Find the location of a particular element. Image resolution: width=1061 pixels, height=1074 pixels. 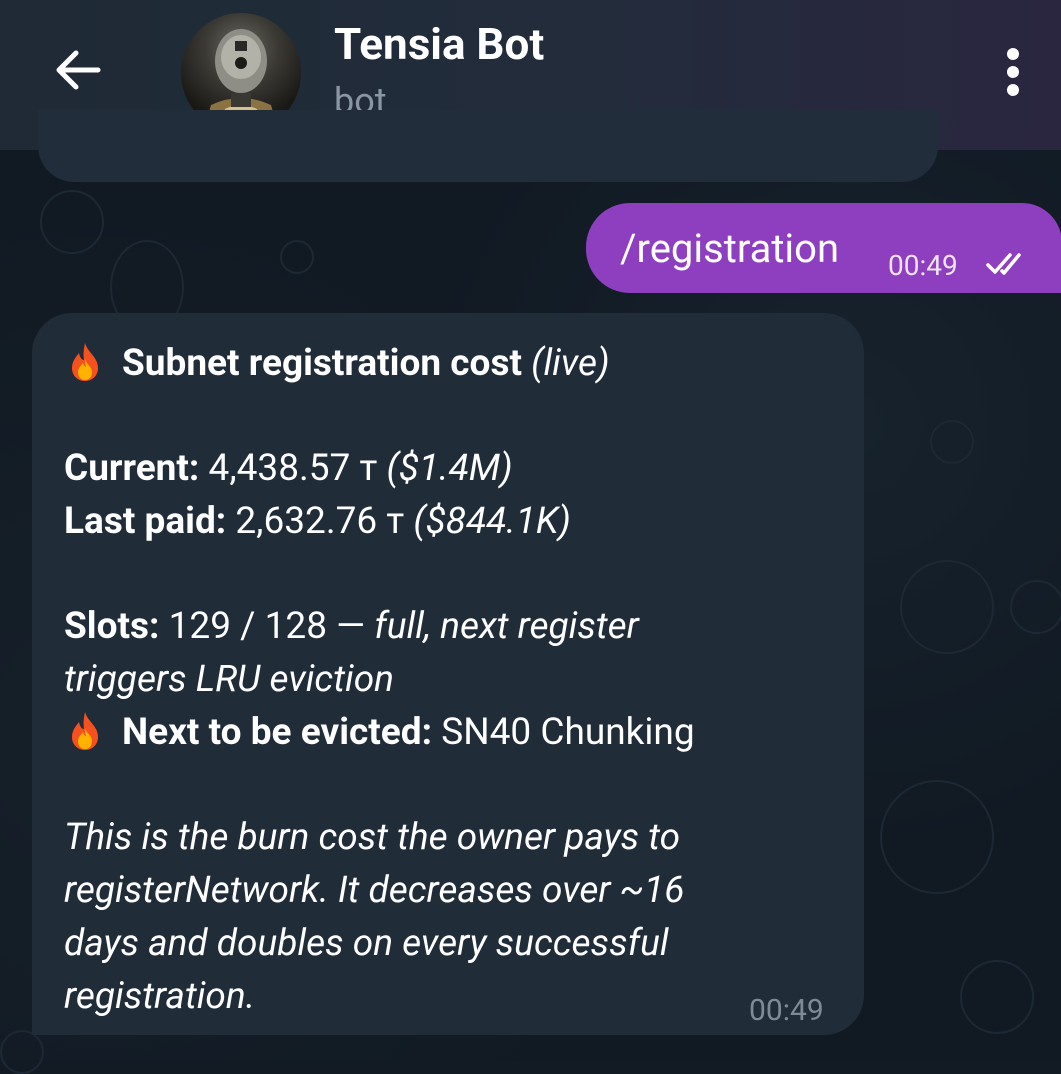

evict-line: Next to be evicted: SN40 Chunking is located at coordinates (454, 732).